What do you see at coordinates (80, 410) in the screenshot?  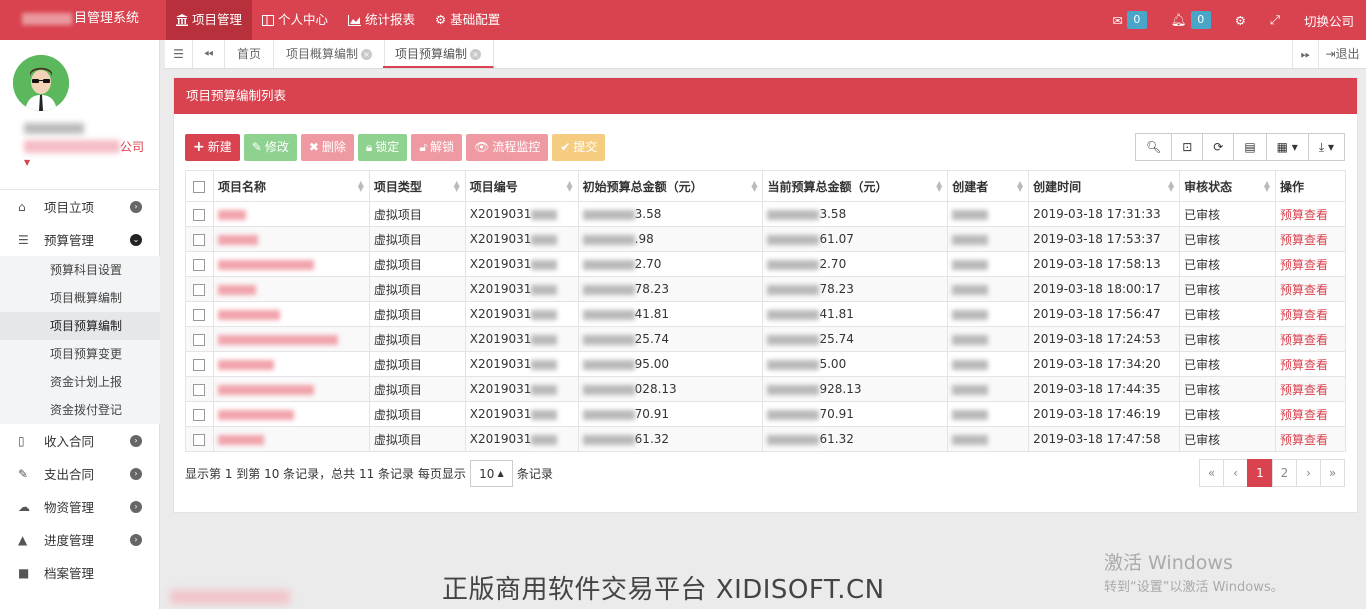 I see `submenu-fund-payment: 资金拨付登记` at bounding box center [80, 410].